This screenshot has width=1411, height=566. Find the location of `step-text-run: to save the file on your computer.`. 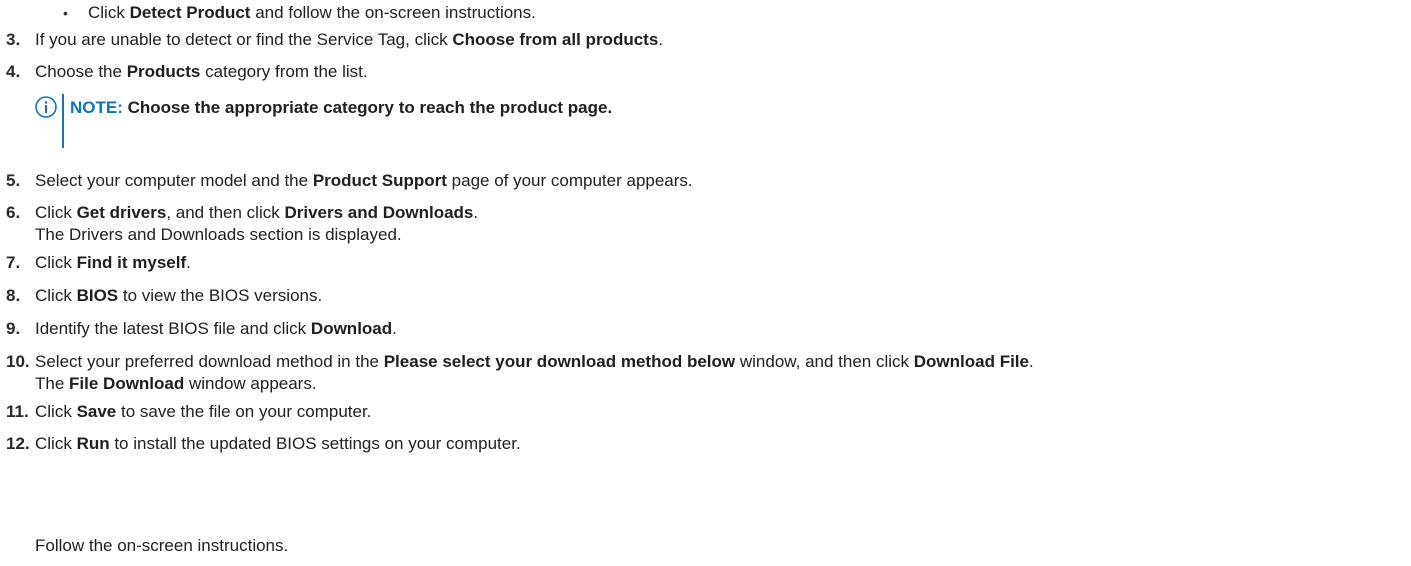

step-text-run: to save the file on your computer. is located at coordinates (244, 411).